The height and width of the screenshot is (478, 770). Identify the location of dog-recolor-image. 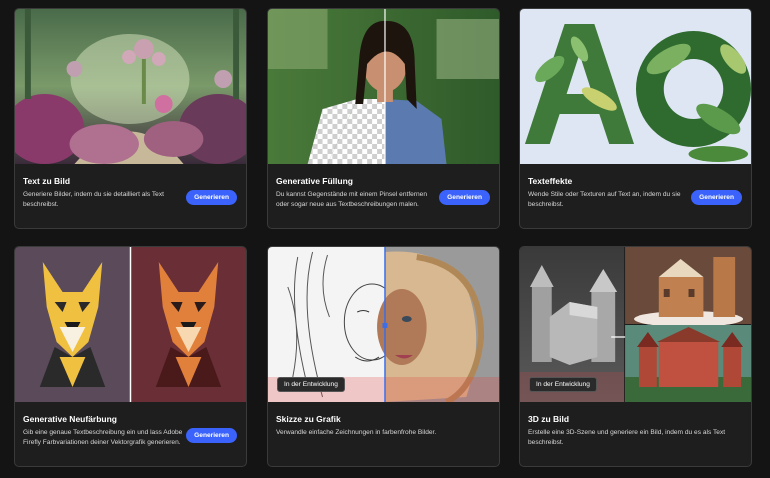
(130, 324).